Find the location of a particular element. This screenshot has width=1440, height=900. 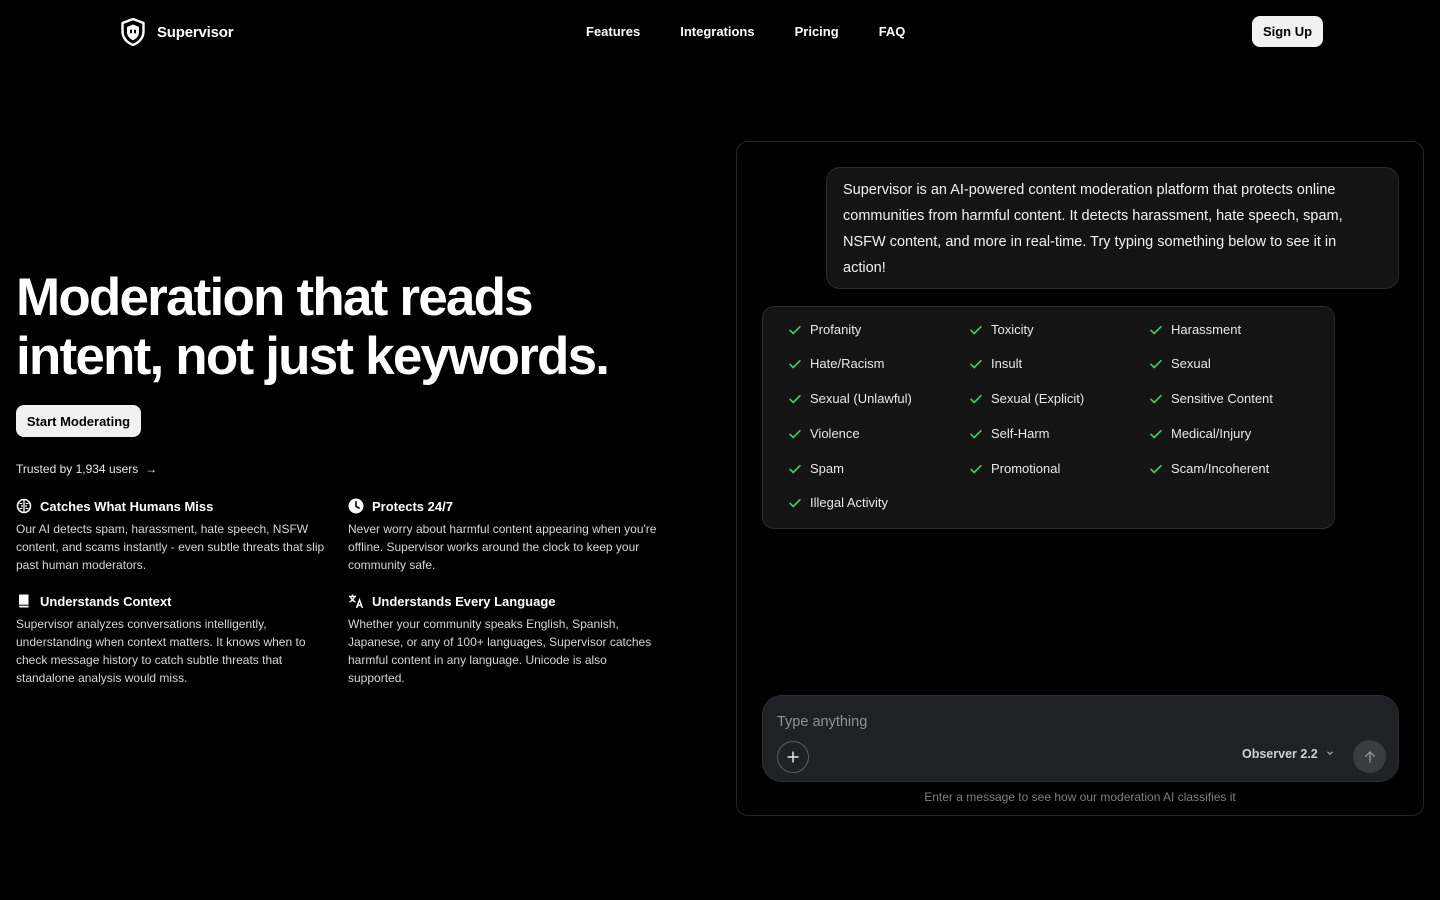

send-button is located at coordinates (1369, 756).